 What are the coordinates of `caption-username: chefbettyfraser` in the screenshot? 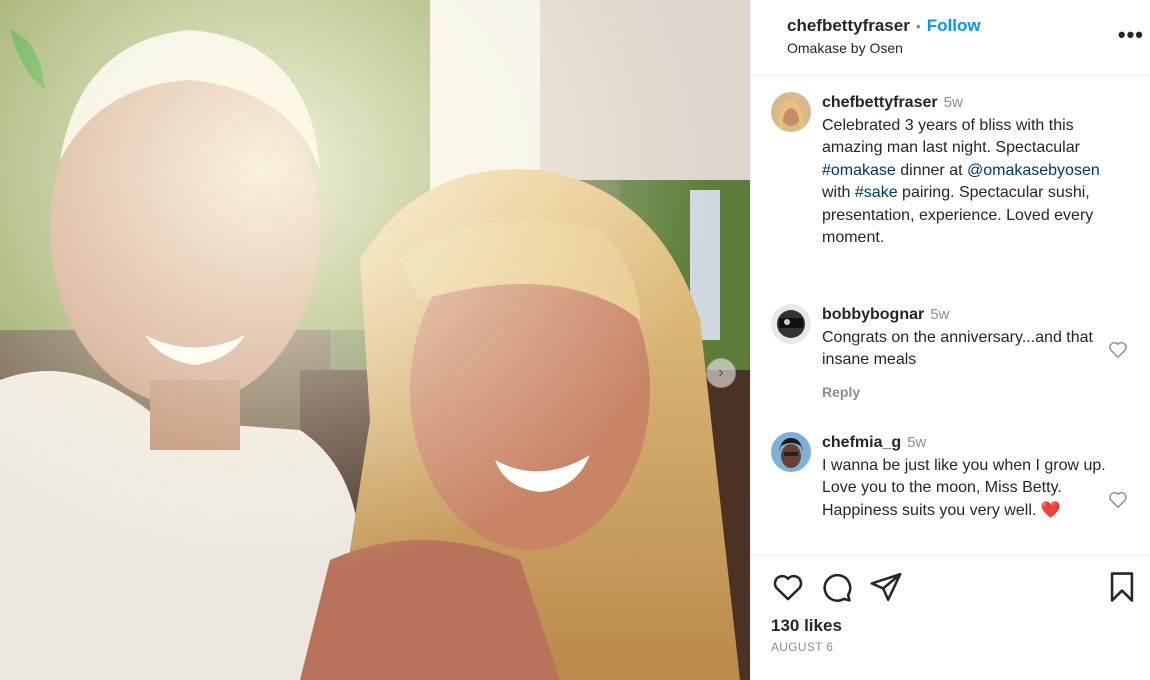 It's located at (880, 102).